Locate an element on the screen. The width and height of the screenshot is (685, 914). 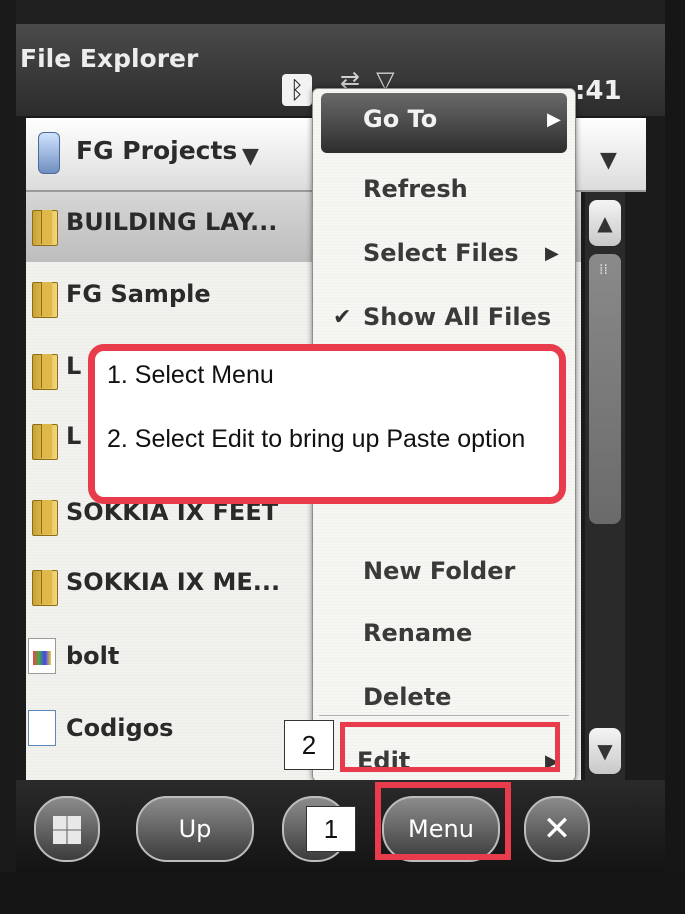
scrollbar: ▲ ⁞⁞ ▼ is located at coordinates (605, 486).